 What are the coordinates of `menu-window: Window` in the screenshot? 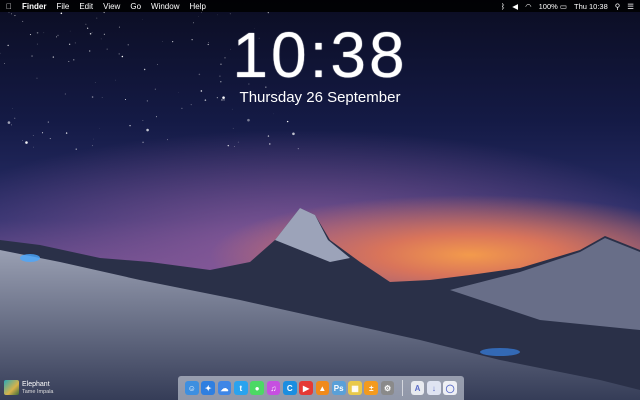 It's located at (165, 6).